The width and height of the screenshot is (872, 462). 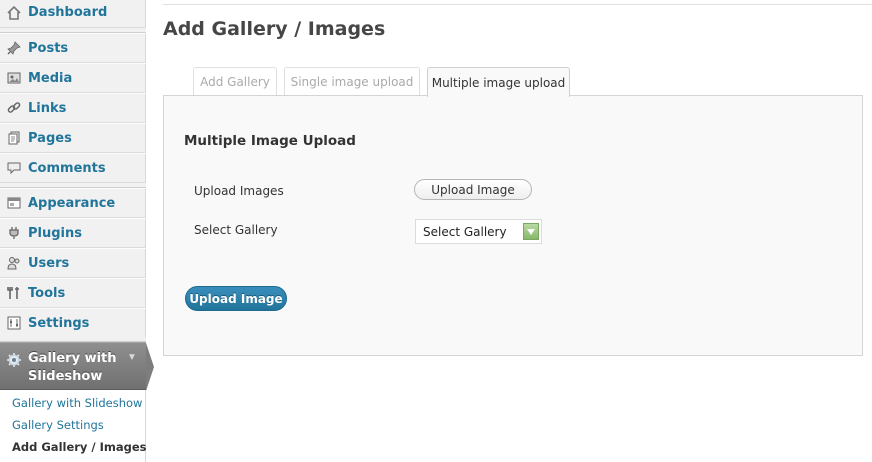 What do you see at coordinates (274, 29) in the screenshot?
I see `page-title: Add Gallery / Images` at bounding box center [274, 29].